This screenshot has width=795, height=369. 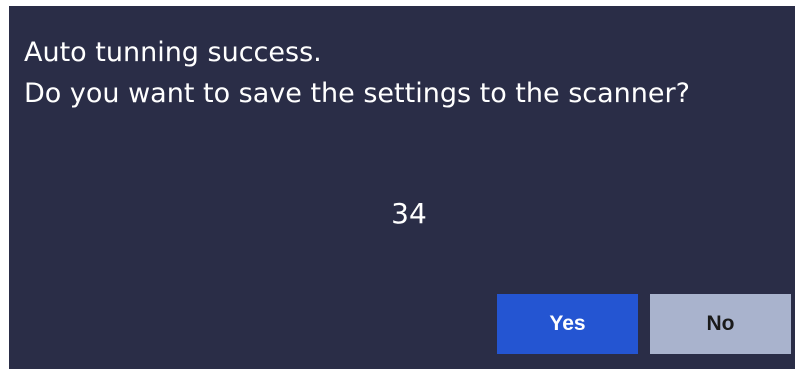 I want to click on no-button: No, so click(x=720, y=324).